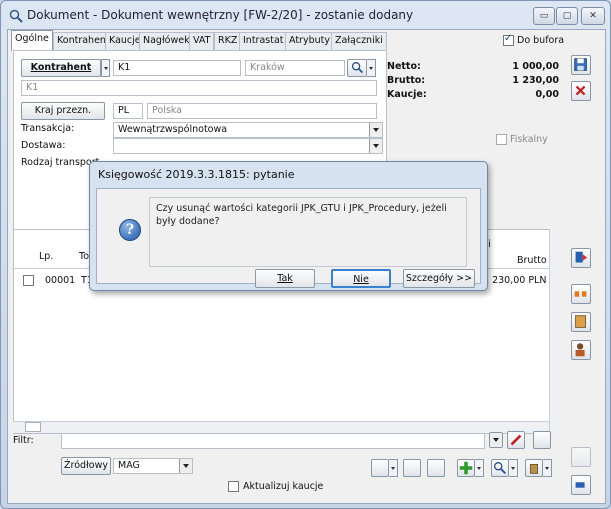  I want to click on do-bufora-checkbox, so click(508, 39).